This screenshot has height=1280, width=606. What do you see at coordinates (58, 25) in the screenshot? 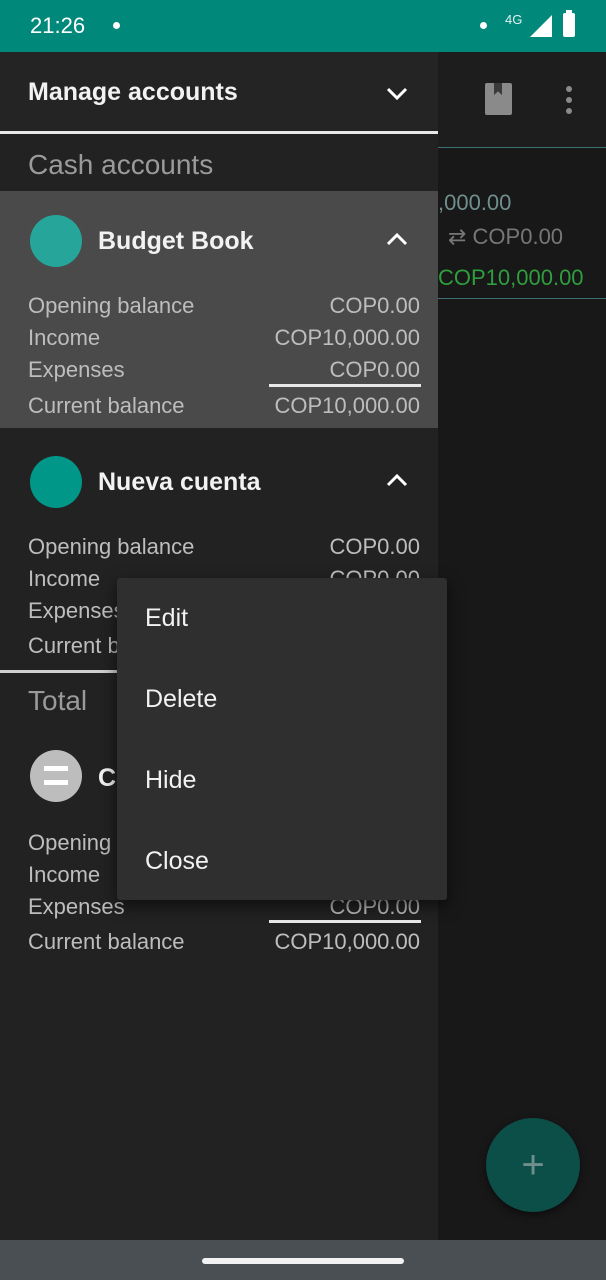
I see `status-time: 21:26` at bounding box center [58, 25].